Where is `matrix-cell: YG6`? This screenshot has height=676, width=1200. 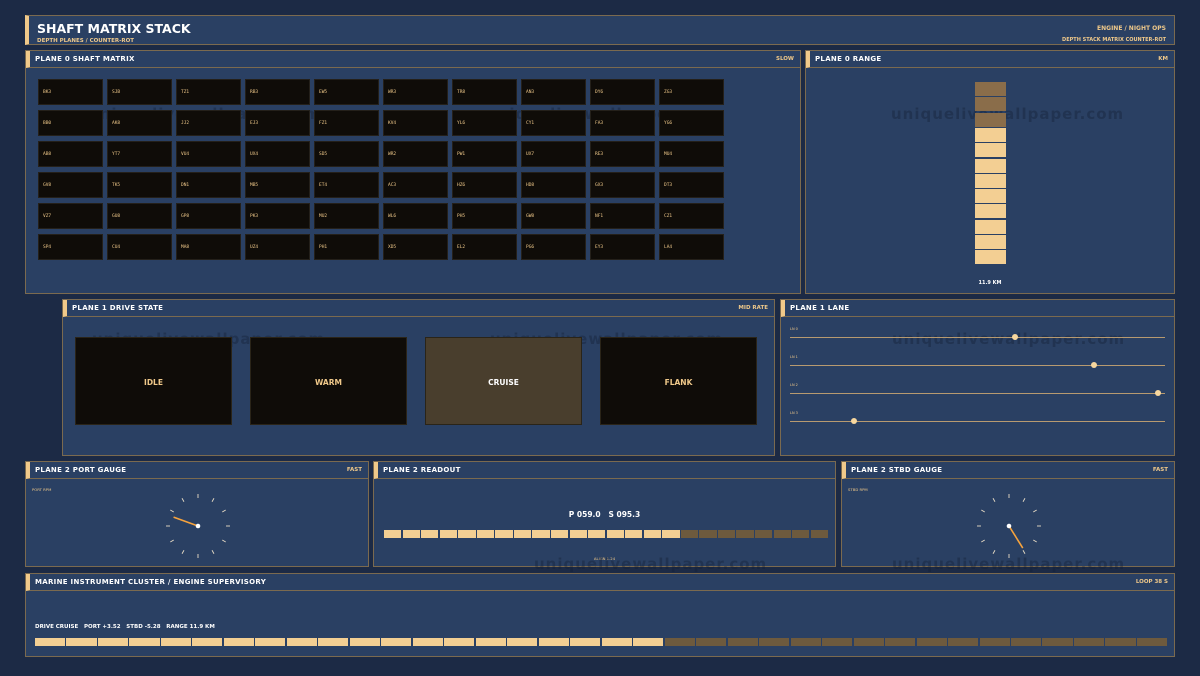 matrix-cell: YG6 is located at coordinates (691, 123).